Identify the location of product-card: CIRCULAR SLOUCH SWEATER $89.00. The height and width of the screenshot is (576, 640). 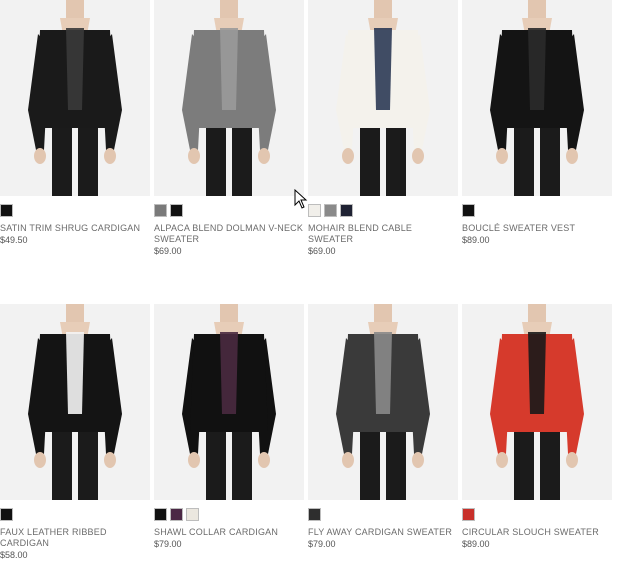
(537, 426).